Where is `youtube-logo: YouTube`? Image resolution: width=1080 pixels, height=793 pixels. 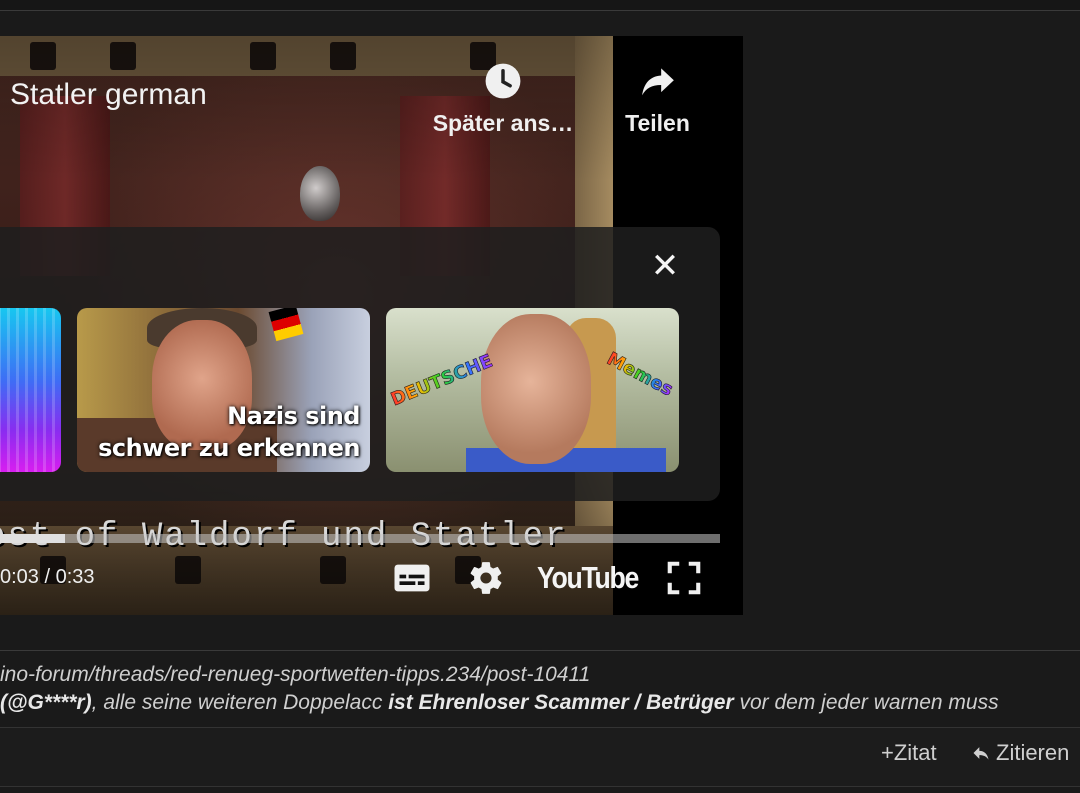 youtube-logo: YouTube is located at coordinates (588, 578).